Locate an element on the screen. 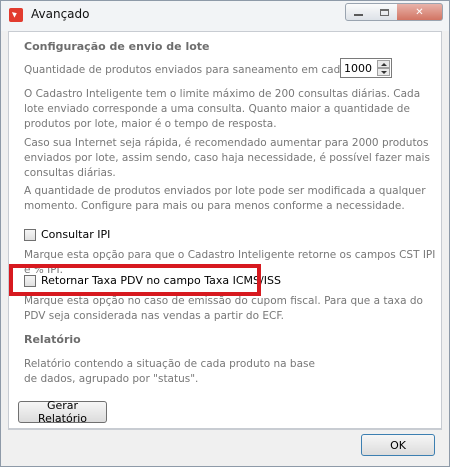  report-section-title: Relatório is located at coordinates (52, 339).